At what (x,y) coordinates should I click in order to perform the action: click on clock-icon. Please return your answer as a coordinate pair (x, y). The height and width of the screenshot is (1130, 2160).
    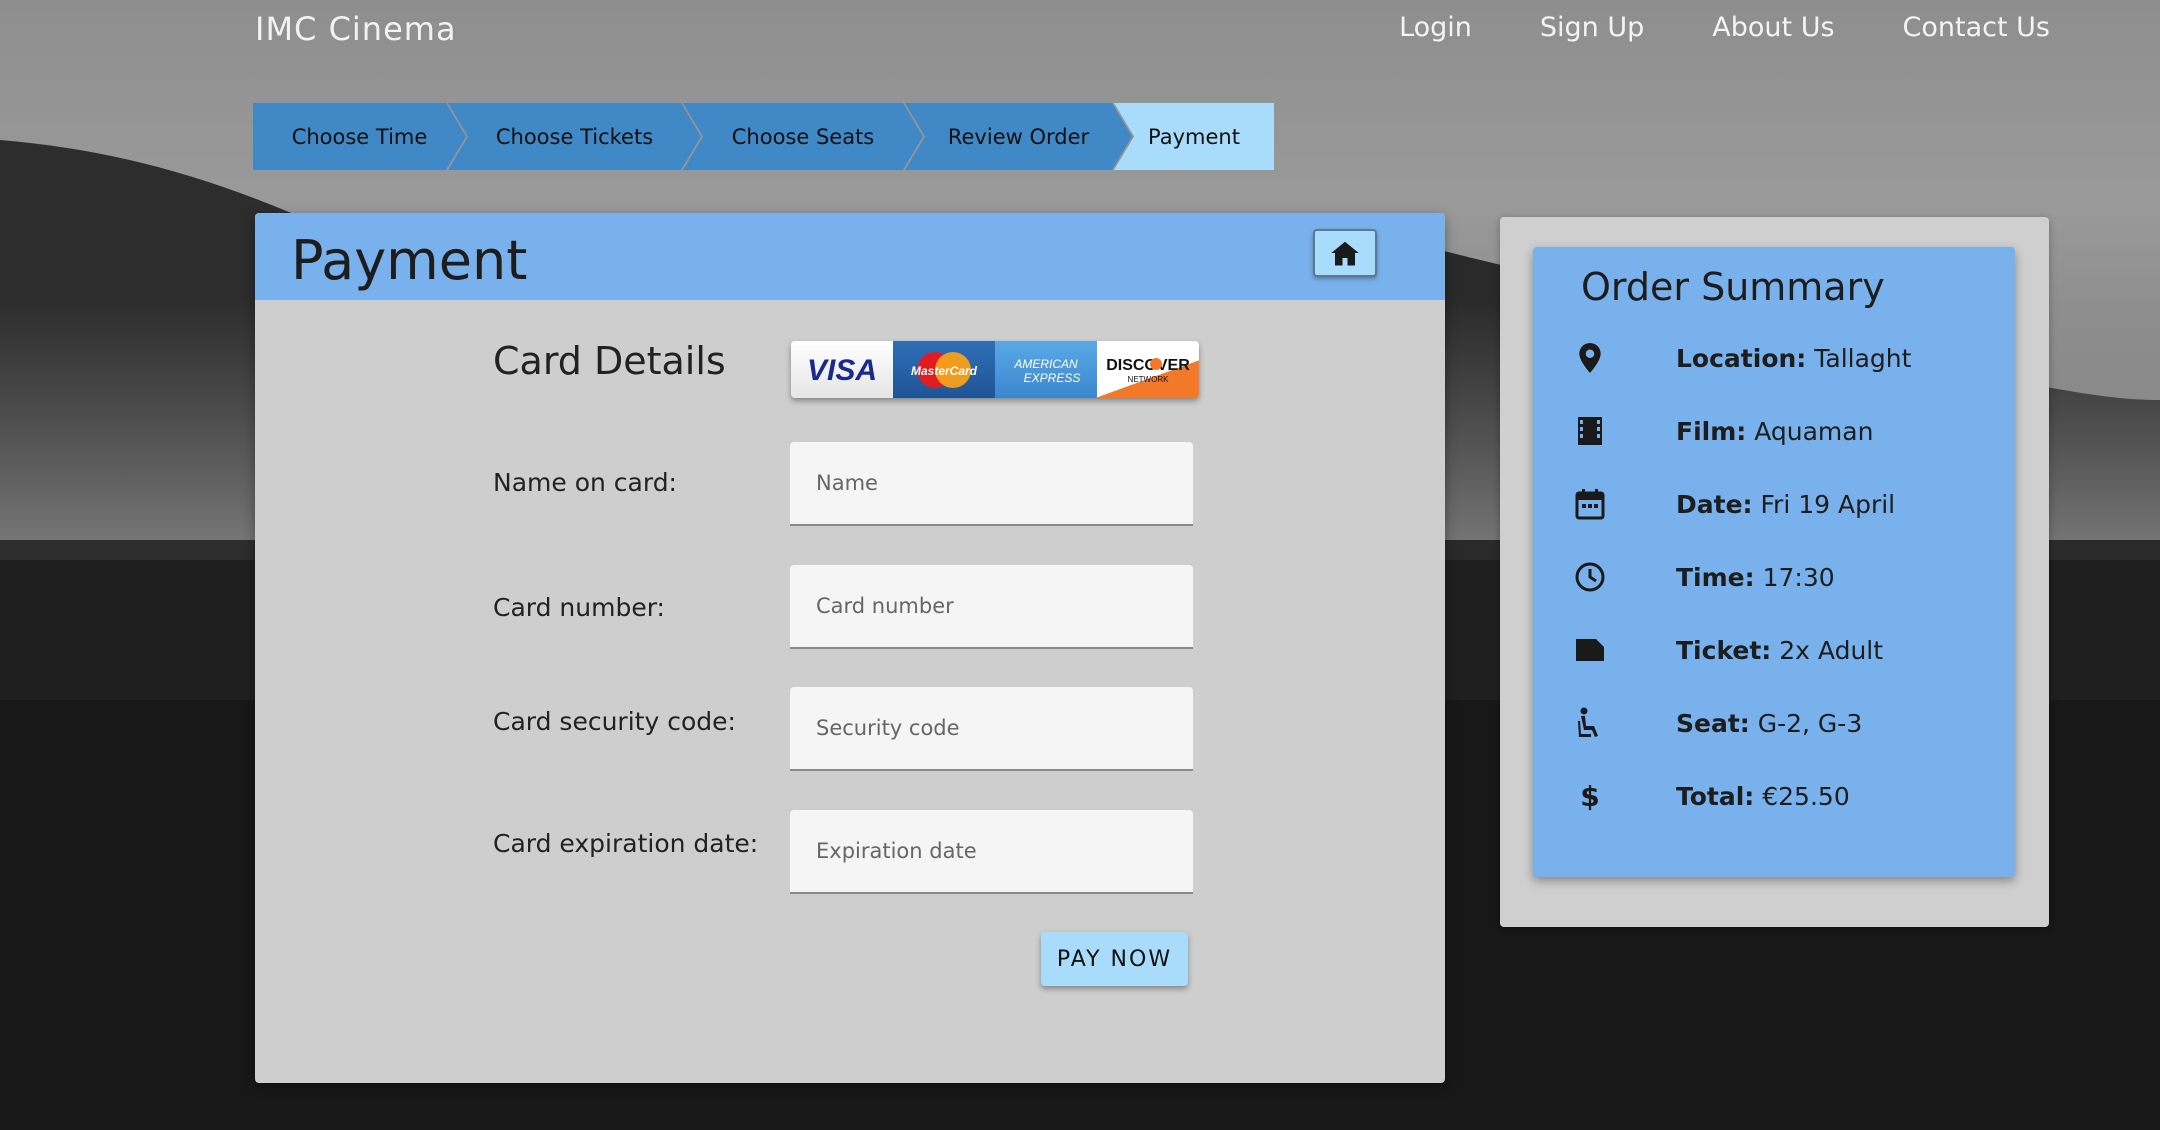
    Looking at the image, I should click on (1590, 577).